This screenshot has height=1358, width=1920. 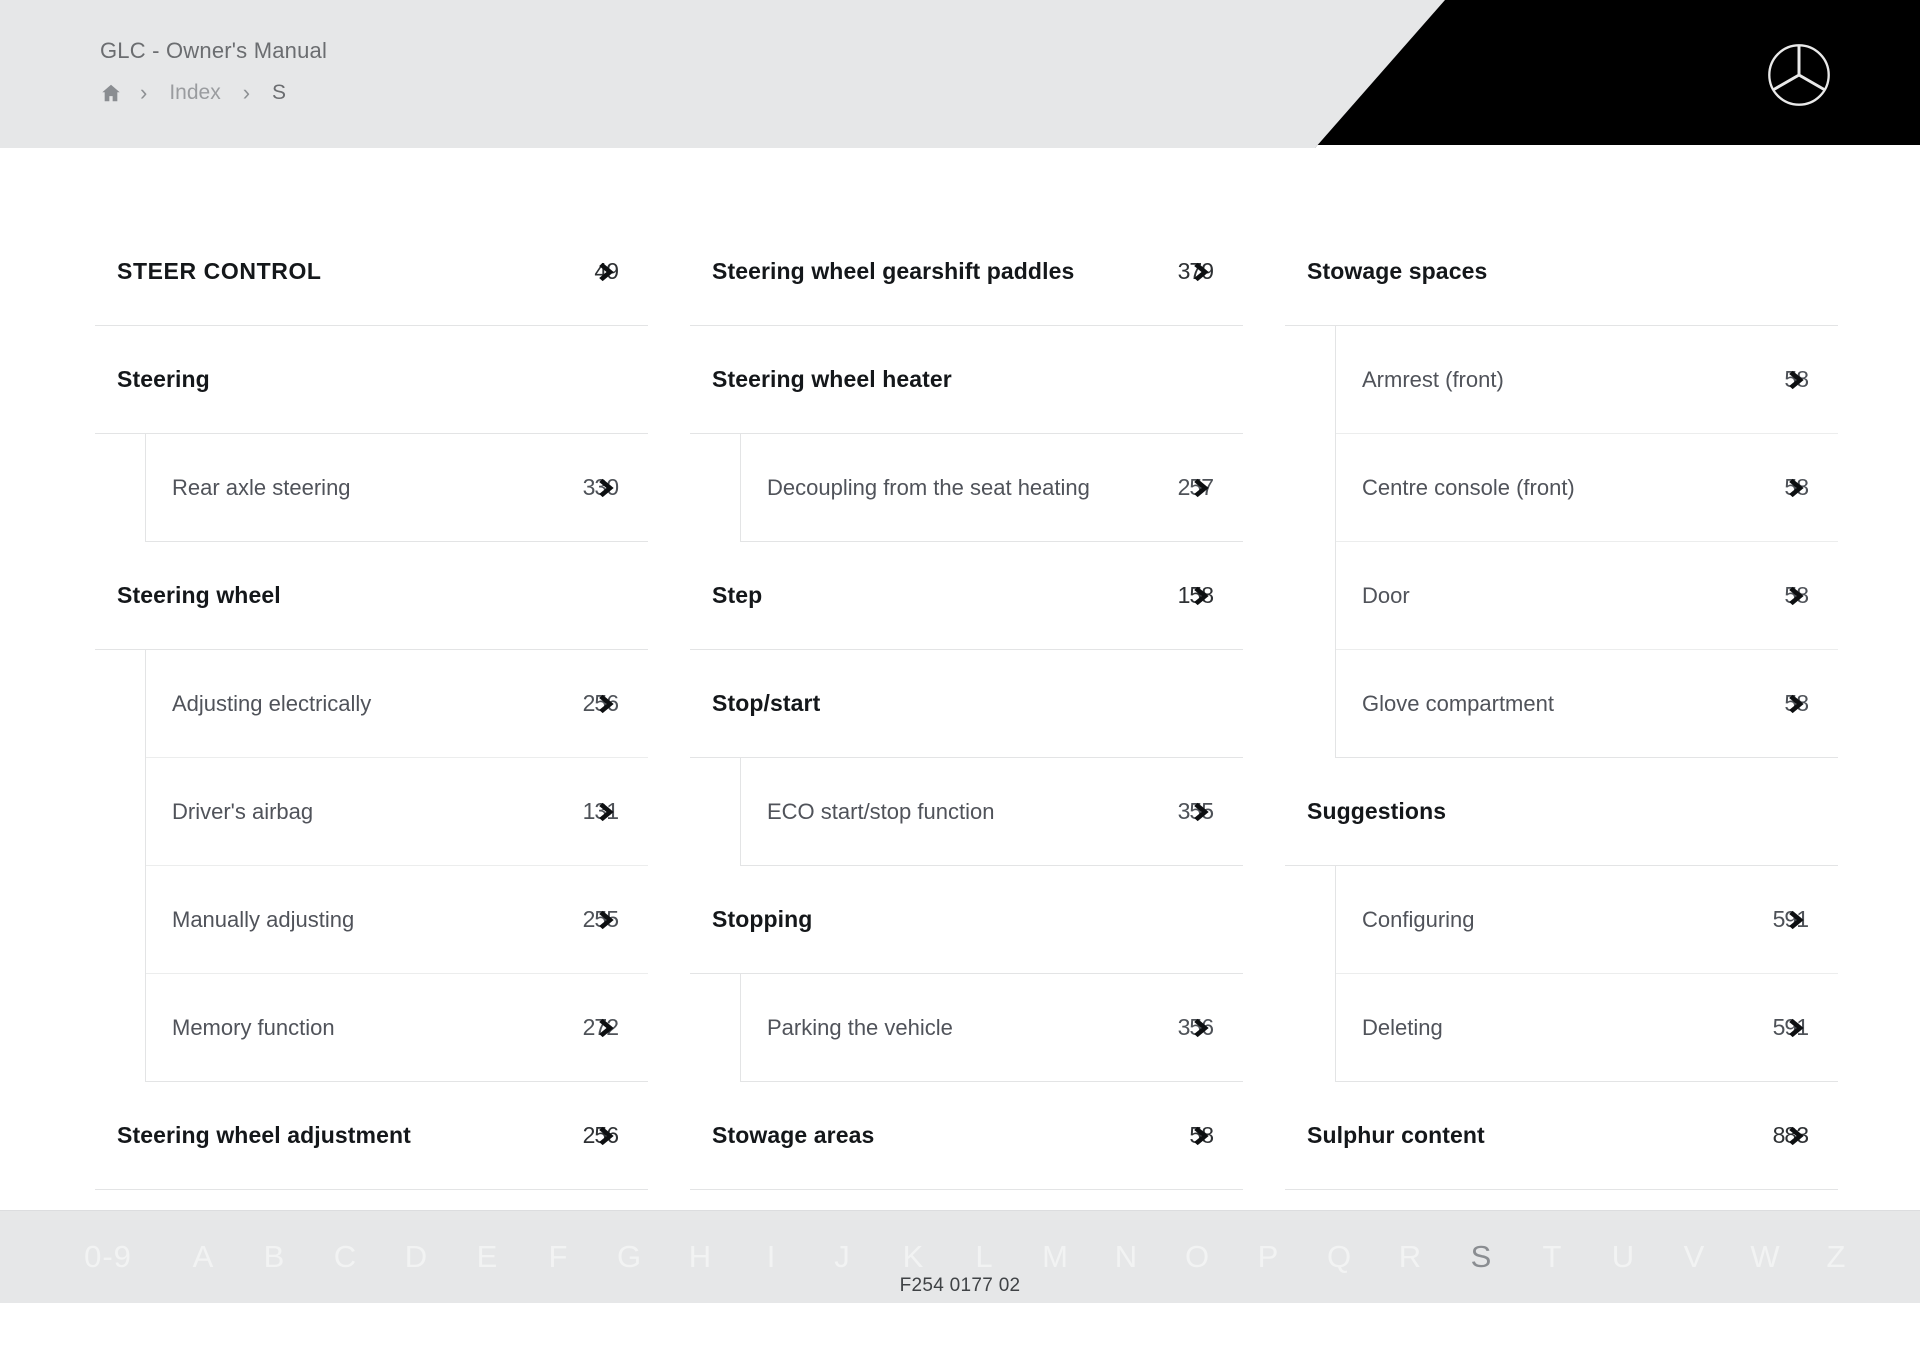 What do you see at coordinates (966, 596) in the screenshot?
I see `index-entry-step: Step 158` at bounding box center [966, 596].